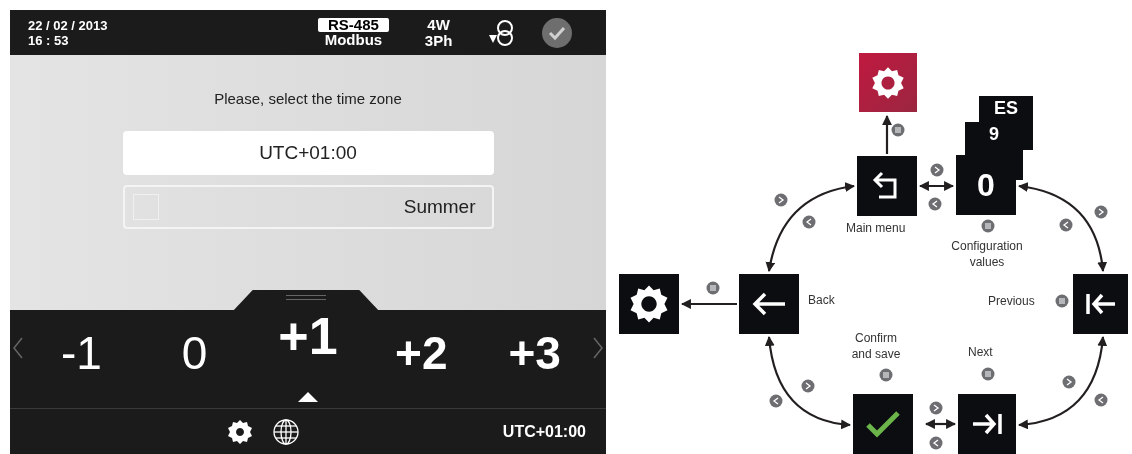 The image size is (1132, 454). I want to click on offset-option: +2, so click(421, 353).